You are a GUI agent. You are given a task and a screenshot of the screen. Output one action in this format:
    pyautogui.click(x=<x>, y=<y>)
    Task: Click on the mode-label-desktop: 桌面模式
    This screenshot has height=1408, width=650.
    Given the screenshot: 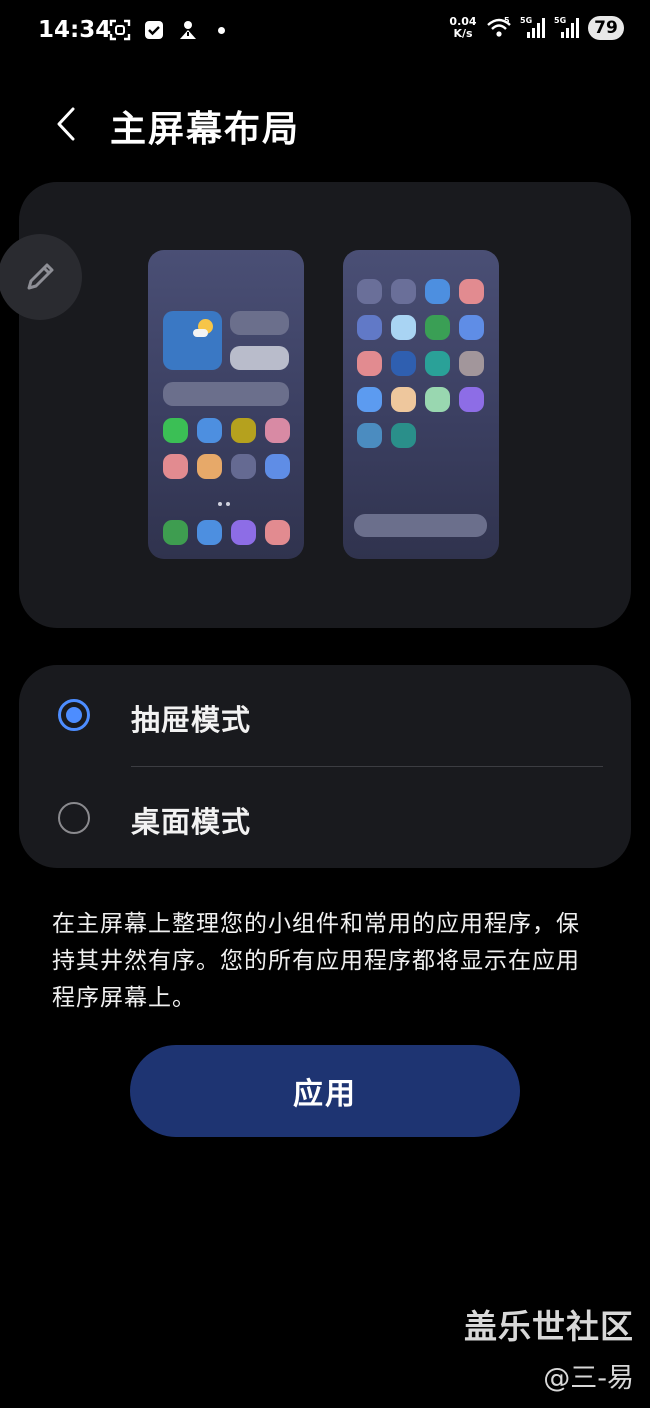 What is the action you would take?
    pyautogui.click(x=191, y=822)
    